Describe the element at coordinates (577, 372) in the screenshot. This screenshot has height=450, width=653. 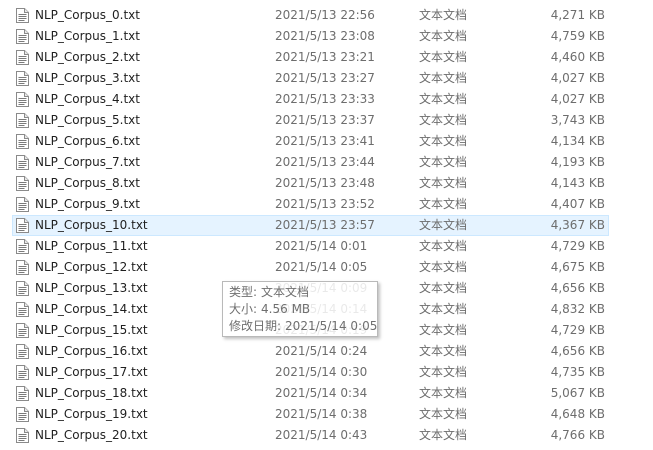
I see `file-size: 4,735 KB` at that location.